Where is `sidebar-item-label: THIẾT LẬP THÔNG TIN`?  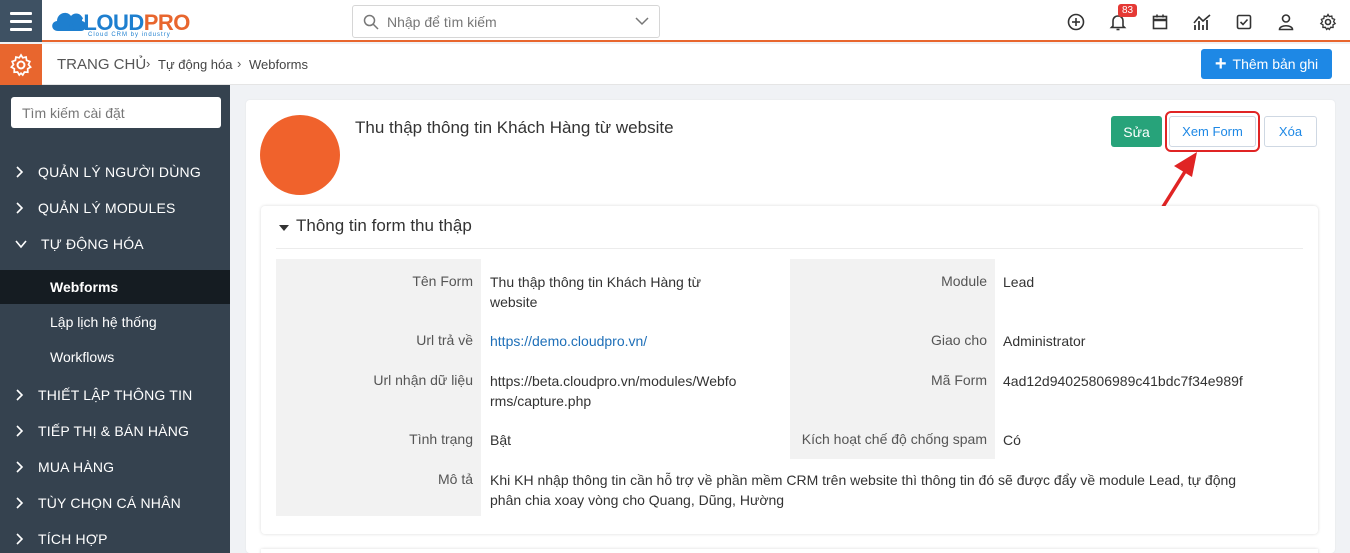
sidebar-item-label: THIẾT LẬP THÔNG TIN is located at coordinates (115, 395).